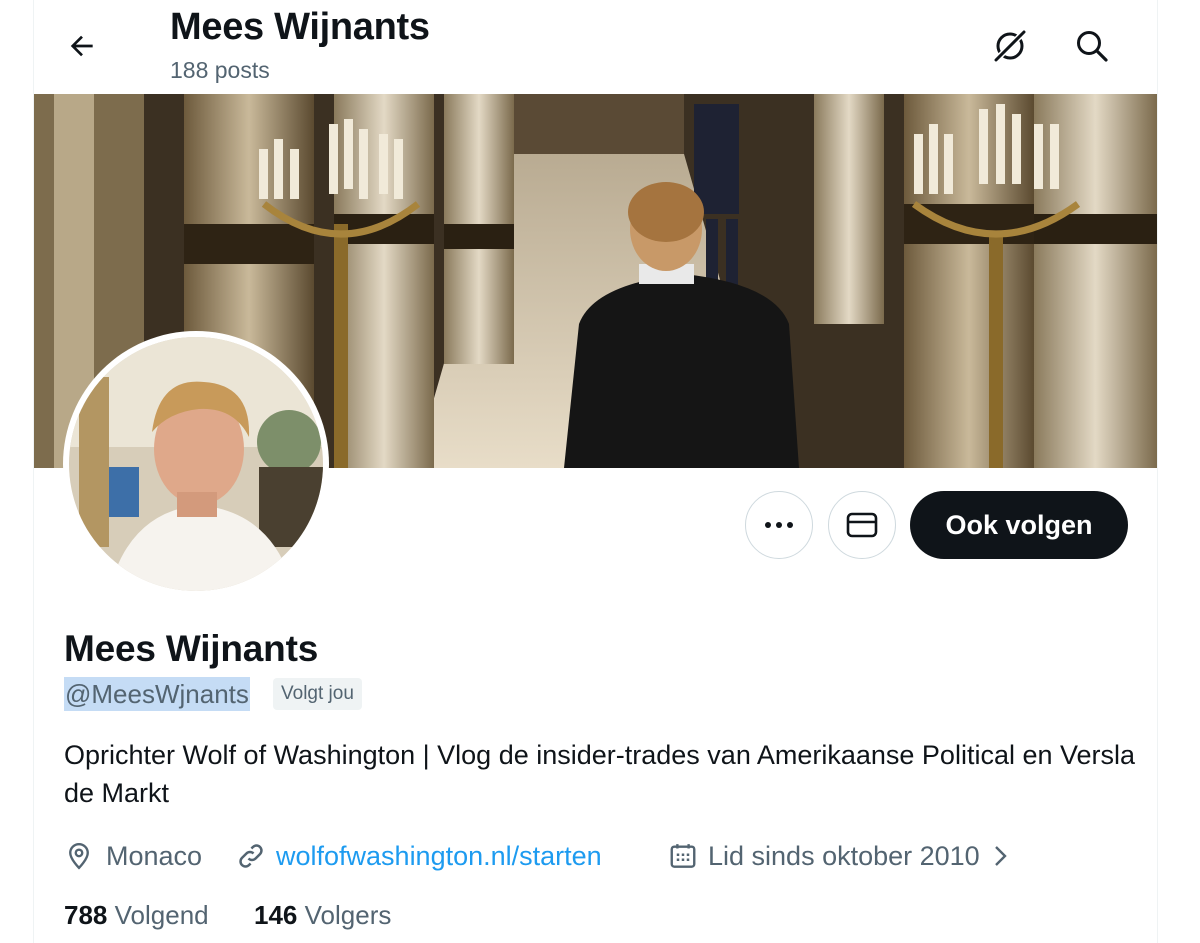 This screenshot has width=1200, height=943. I want to click on page-title: Mees Wijnants, so click(300, 27).